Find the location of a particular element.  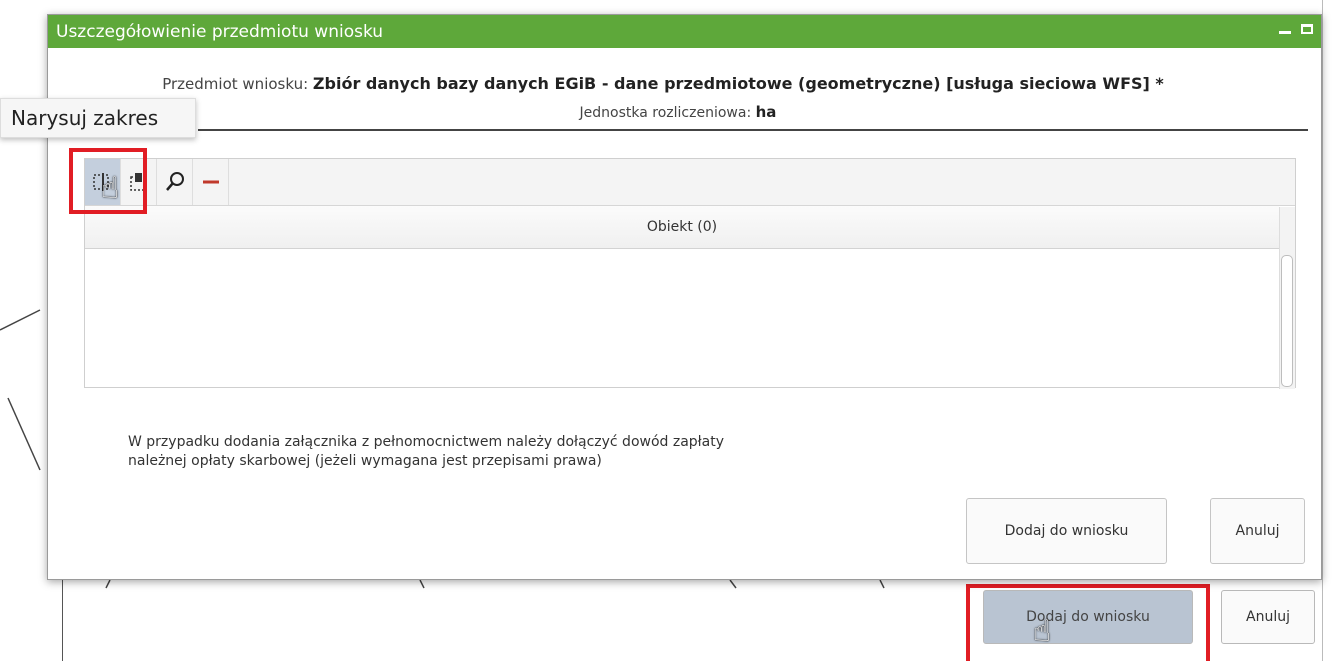

search-icon is located at coordinates (174, 181).